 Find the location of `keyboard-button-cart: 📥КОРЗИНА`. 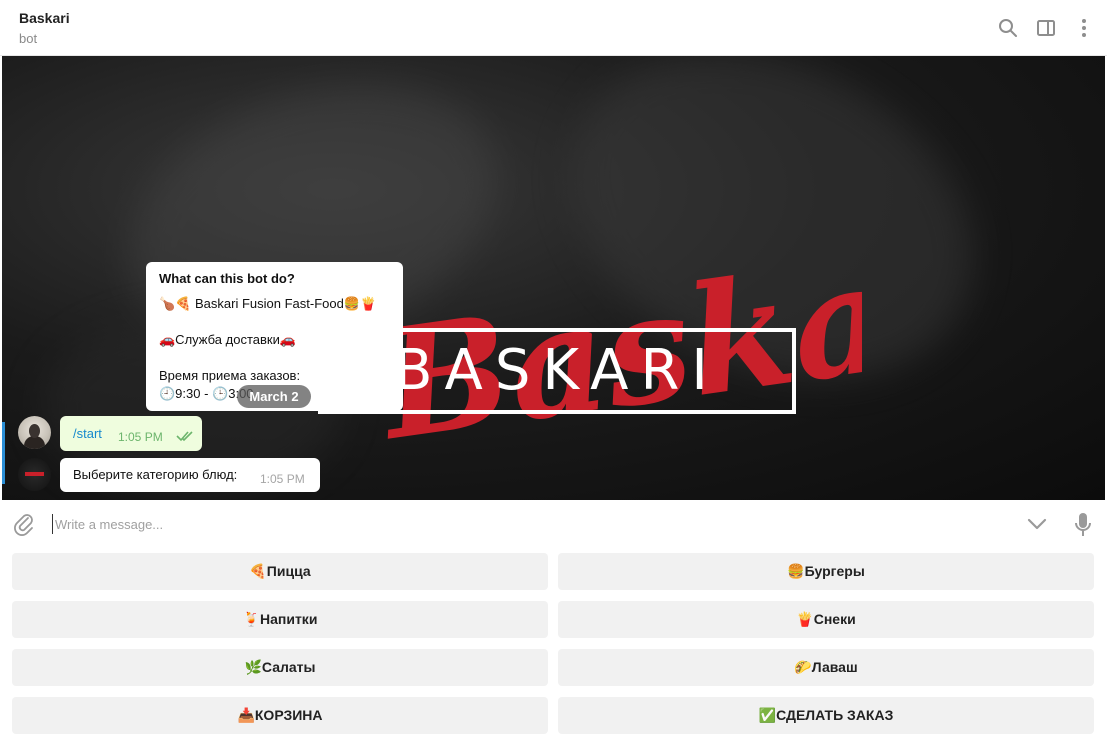

keyboard-button-cart: 📥КОРЗИНА is located at coordinates (280, 715).